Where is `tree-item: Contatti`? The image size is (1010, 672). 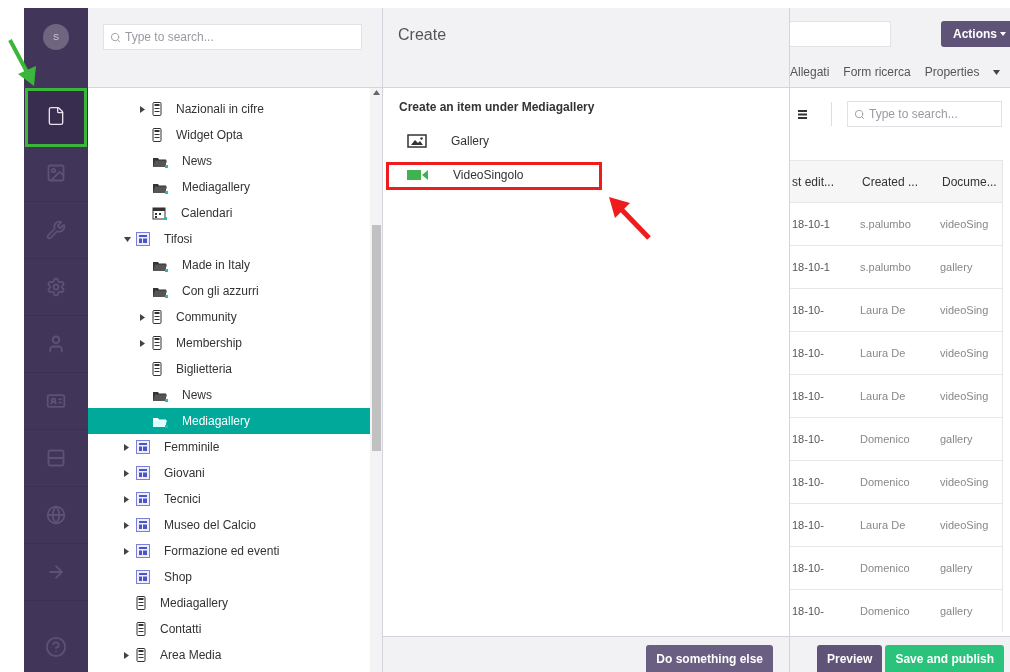 tree-item: Contatti is located at coordinates (229, 629).